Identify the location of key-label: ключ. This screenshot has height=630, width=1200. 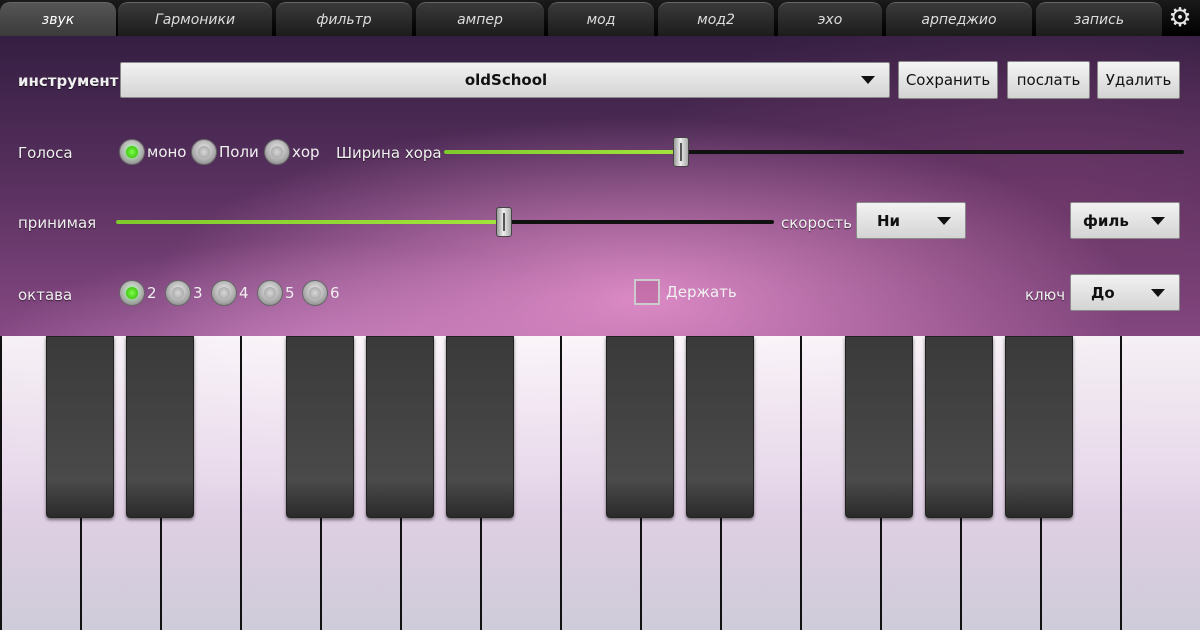
(1045, 295).